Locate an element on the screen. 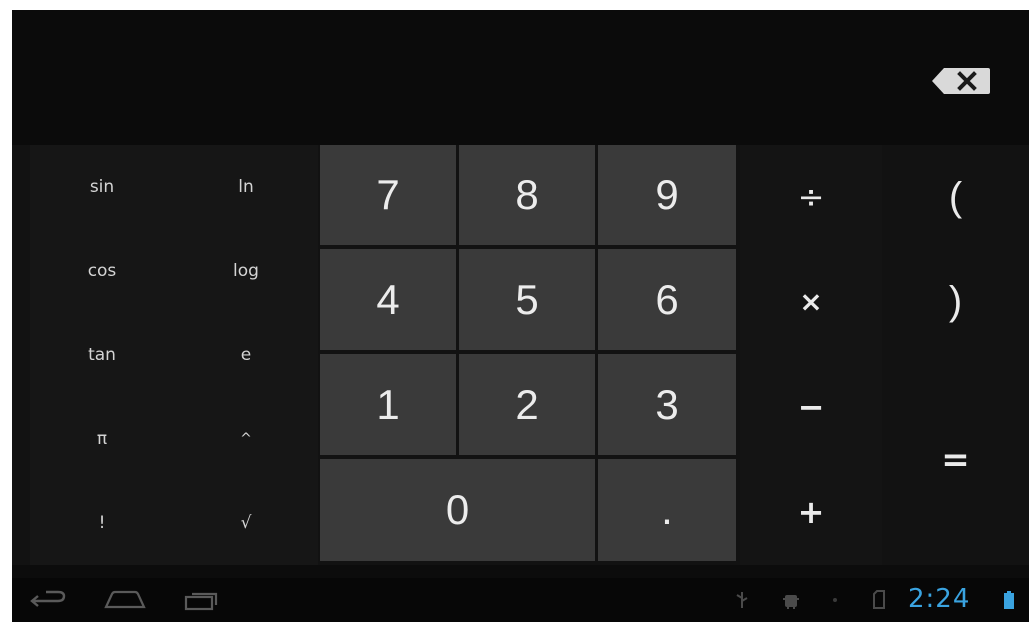  close-paren-button: ) is located at coordinates (955, 301).